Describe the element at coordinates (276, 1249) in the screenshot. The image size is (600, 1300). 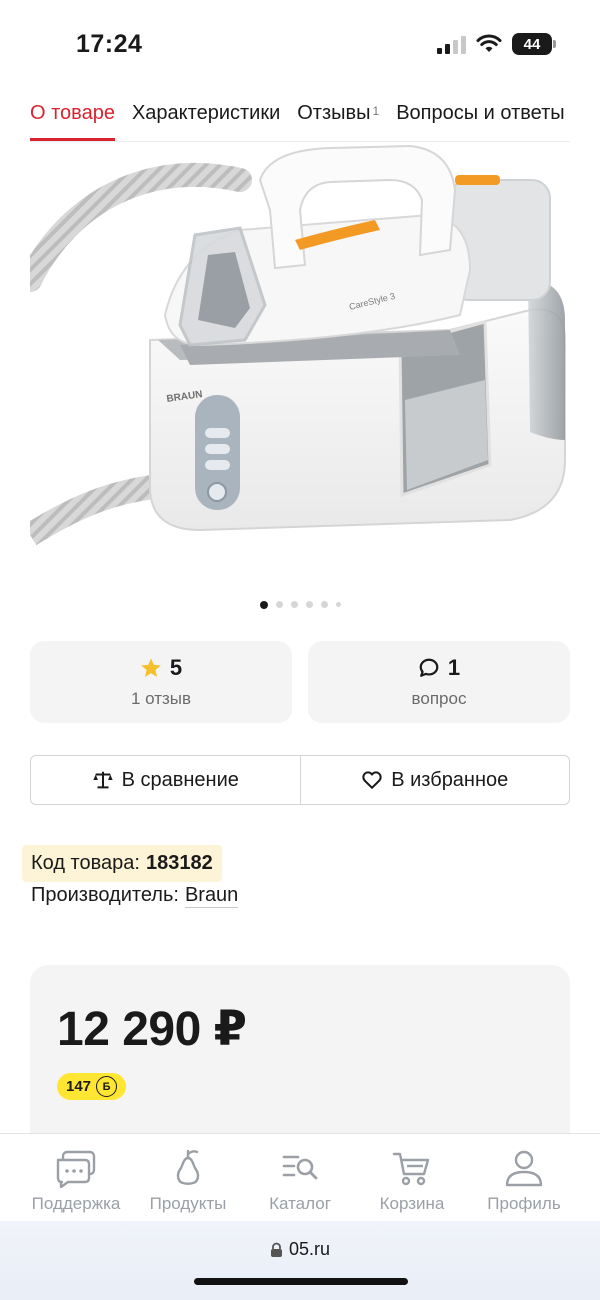
I see `lock-icon` at that location.